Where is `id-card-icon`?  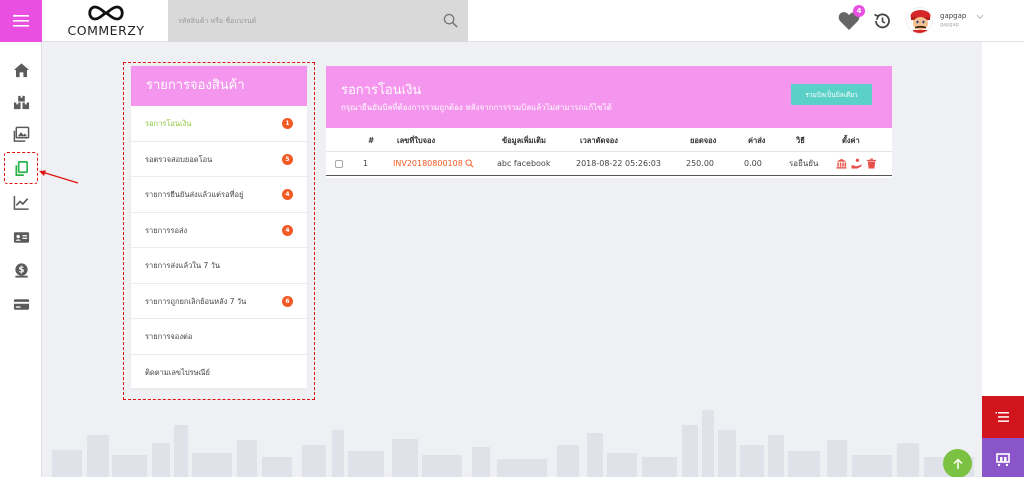
id-card-icon is located at coordinates (21, 237).